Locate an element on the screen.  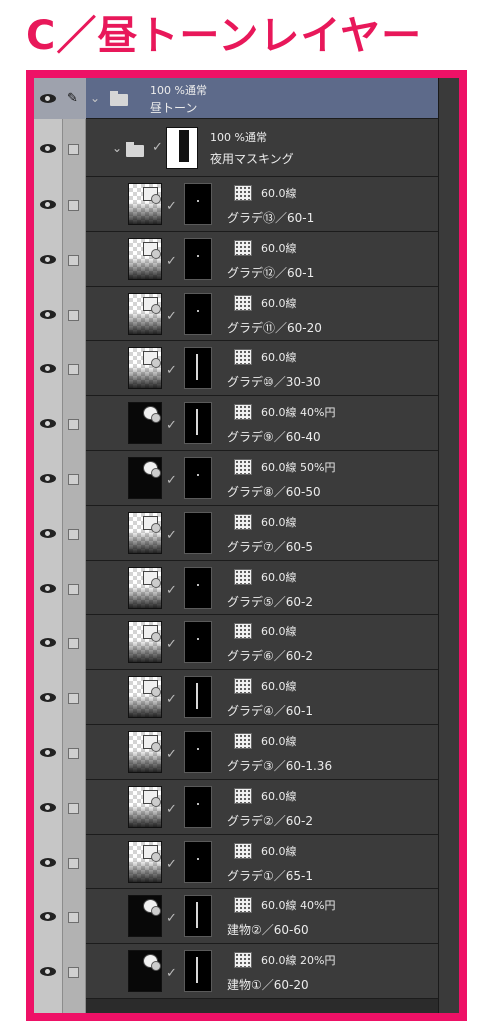
layer-row: ✓ 60.0線 グラデ⑥／60-2 is located at coordinates (236, 643).